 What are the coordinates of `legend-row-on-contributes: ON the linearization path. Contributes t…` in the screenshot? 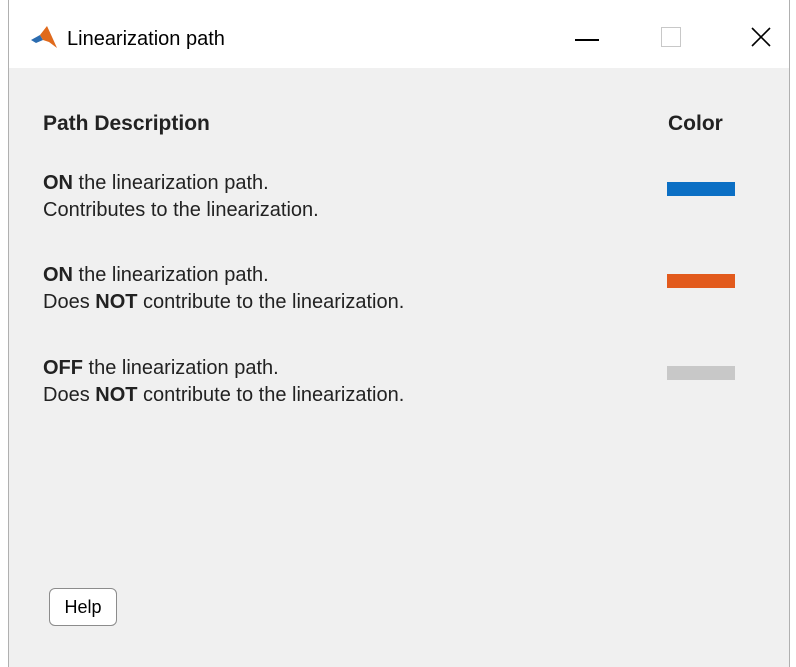 It's located at (181, 197).